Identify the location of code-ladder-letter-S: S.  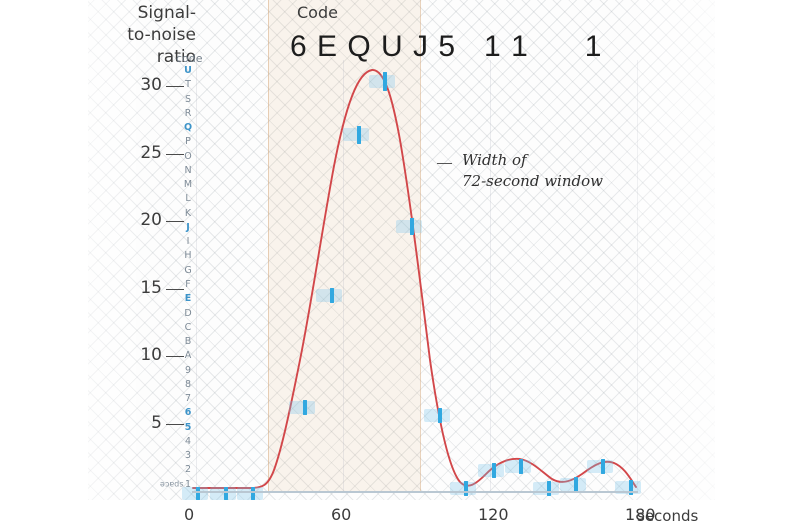
(188, 99).